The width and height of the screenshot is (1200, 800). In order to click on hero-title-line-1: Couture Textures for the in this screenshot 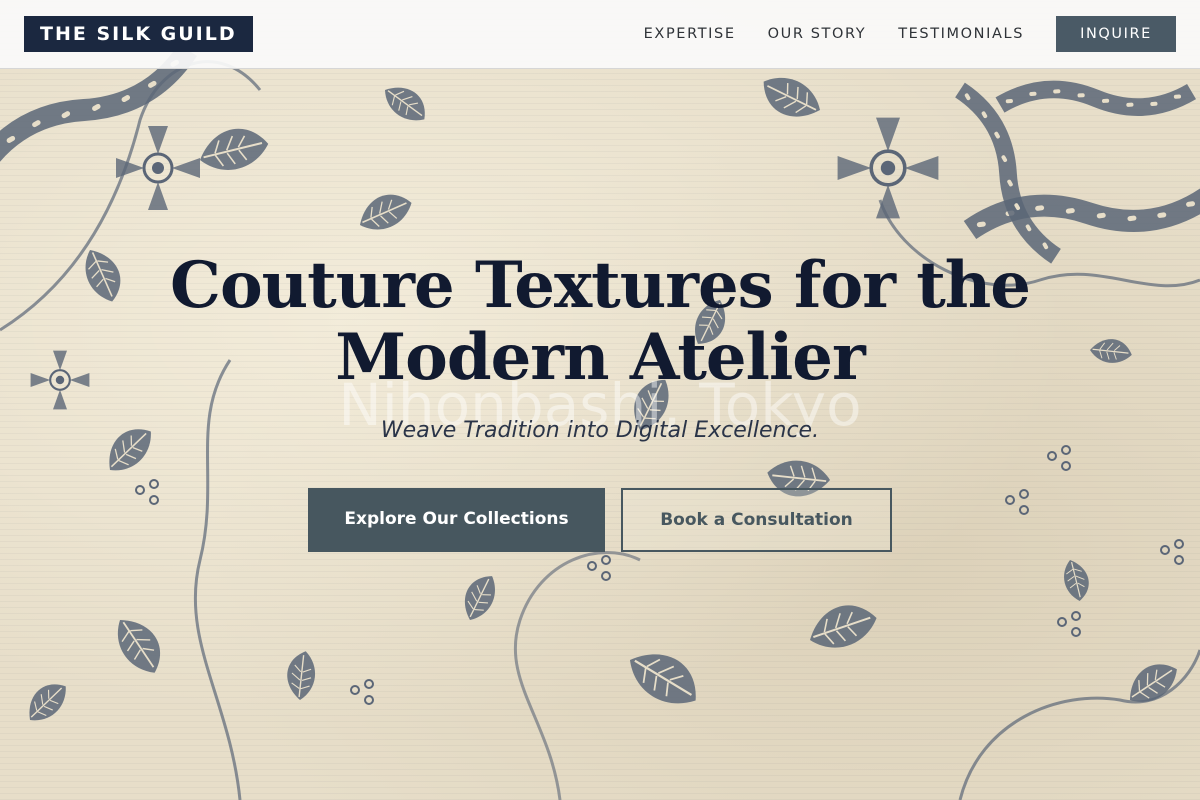, I will do `click(600, 285)`.